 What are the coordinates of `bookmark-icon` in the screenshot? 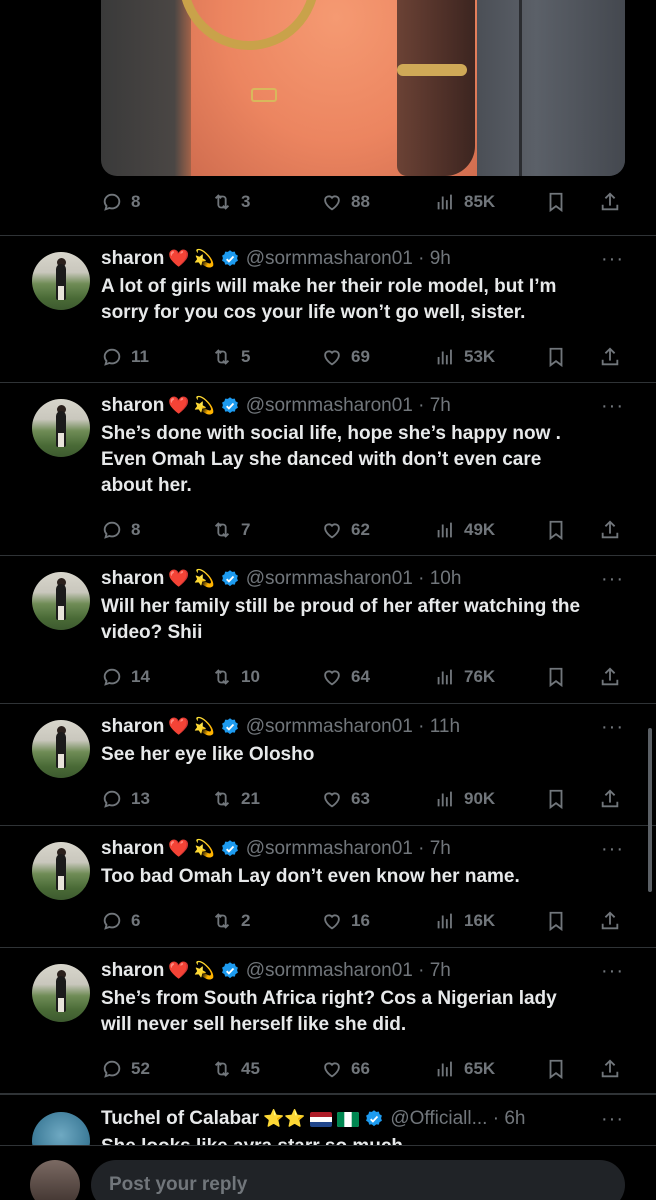 It's located at (556, 1069).